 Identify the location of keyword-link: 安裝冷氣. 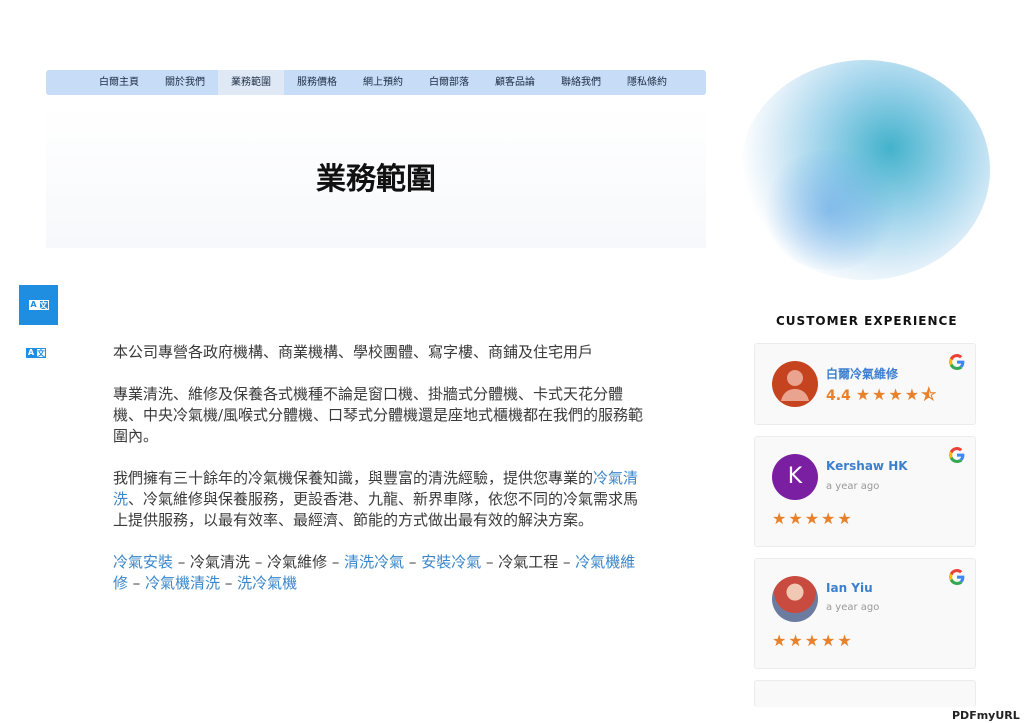
(451, 562).